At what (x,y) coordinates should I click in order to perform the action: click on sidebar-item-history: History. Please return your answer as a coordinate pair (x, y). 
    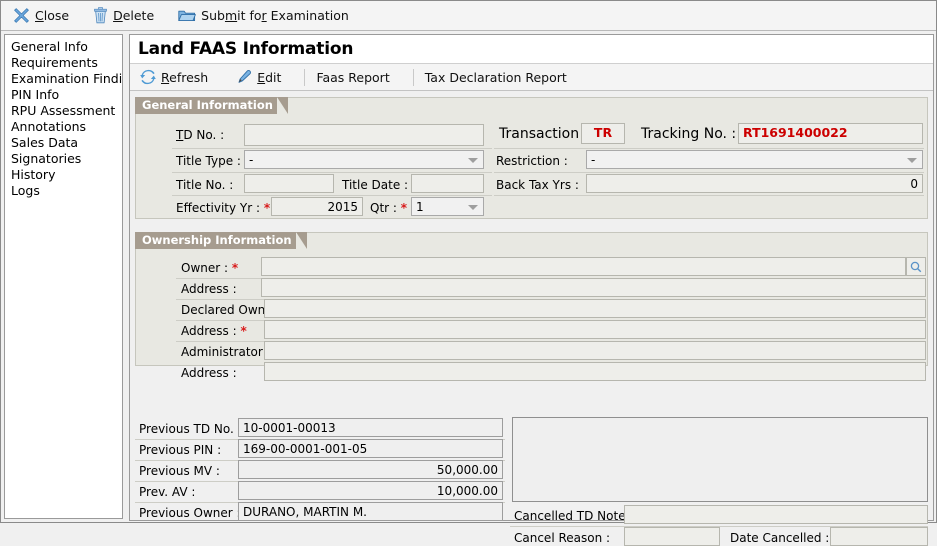
    Looking at the image, I should click on (65, 175).